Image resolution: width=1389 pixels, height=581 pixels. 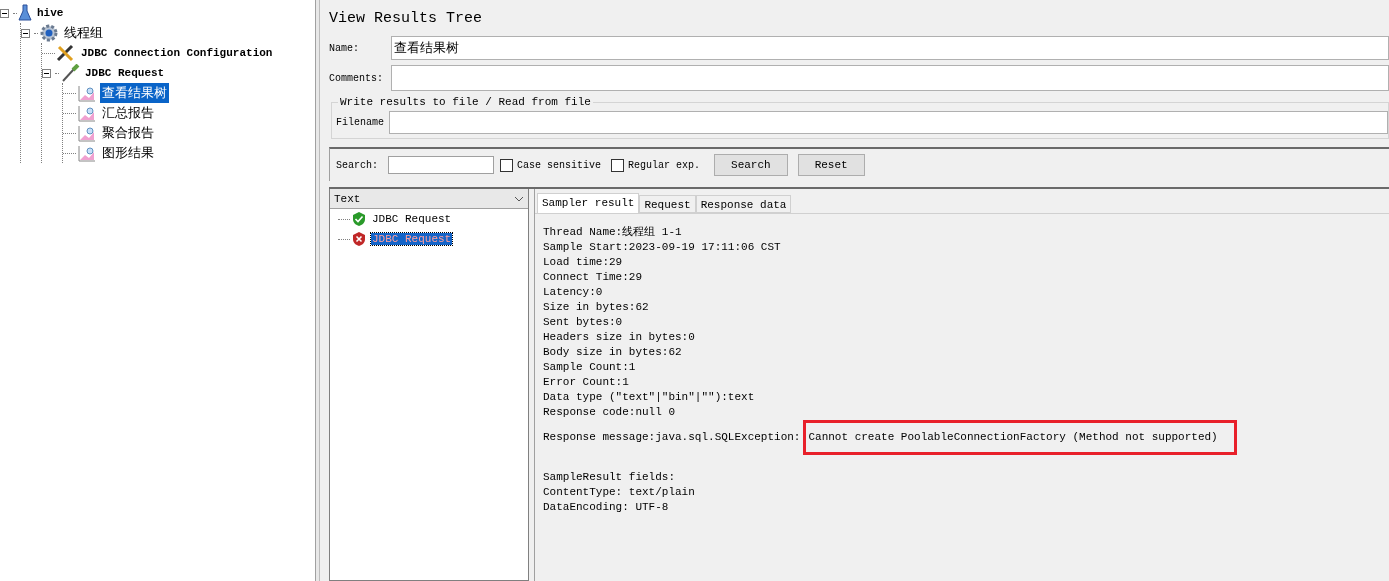 What do you see at coordinates (134, 93) in the screenshot?
I see `tree-item: 查看结果树` at bounding box center [134, 93].